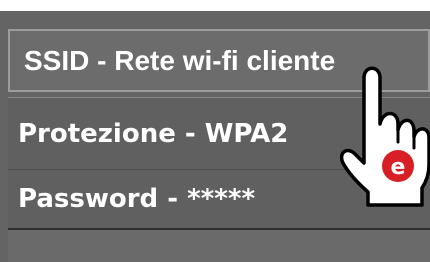 The height and width of the screenshot is (262, 430). What do you see at coordinates (398, 167) in the screenshot?
I see `brand-badge-letter: e` at bounding box center [398, 167].